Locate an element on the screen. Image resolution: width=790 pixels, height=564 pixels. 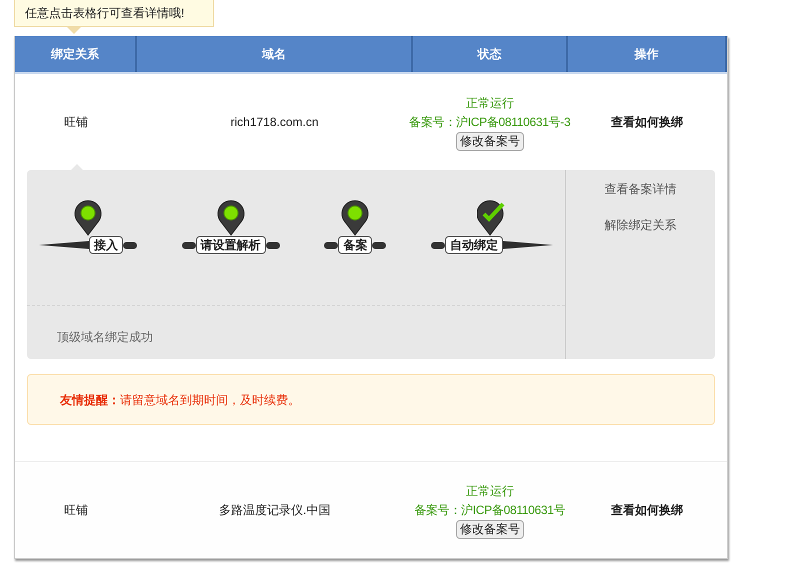
column-header: 域名 is located at coordinates (275, 54).